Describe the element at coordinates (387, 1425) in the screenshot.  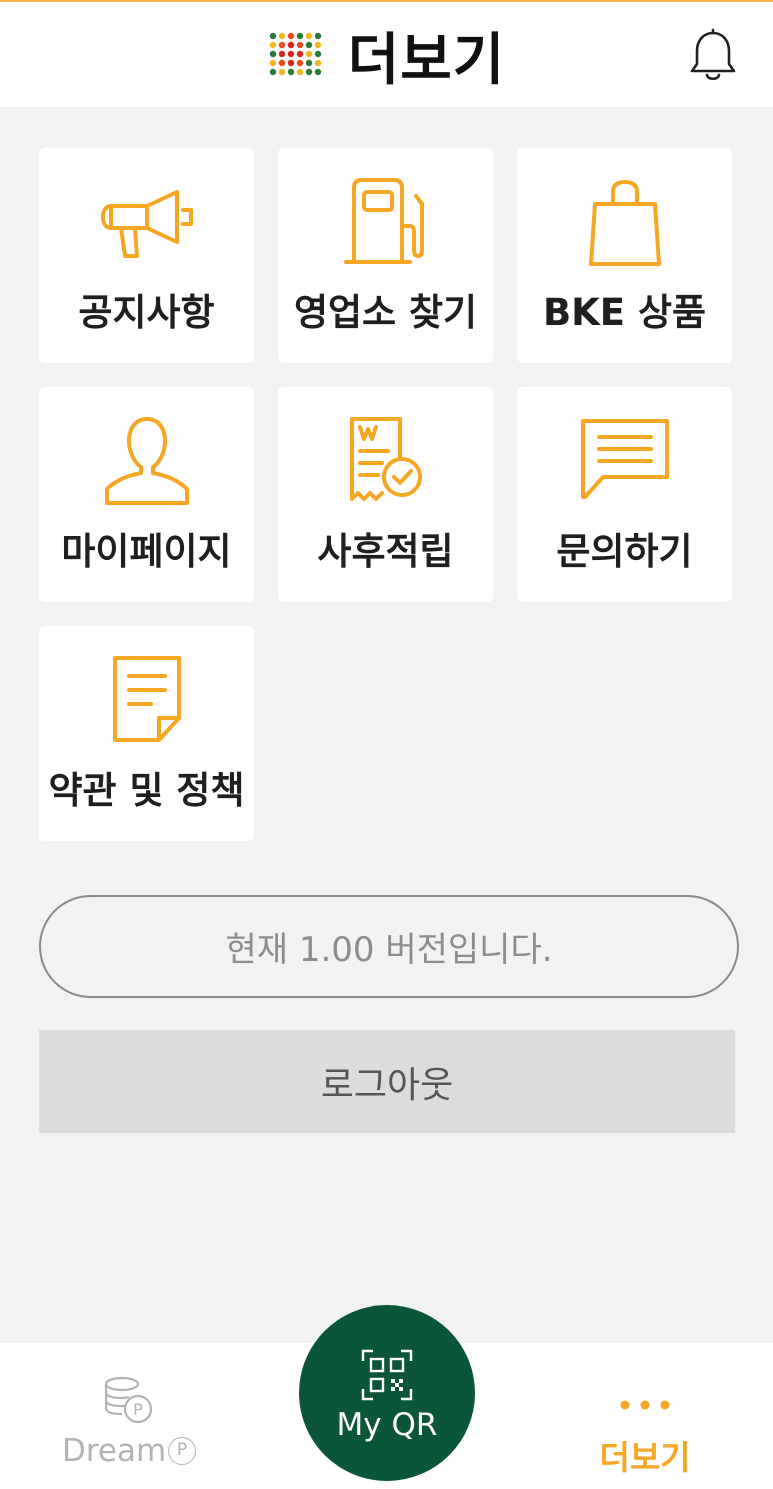
I see `my-qr-label: My QR` at that location.